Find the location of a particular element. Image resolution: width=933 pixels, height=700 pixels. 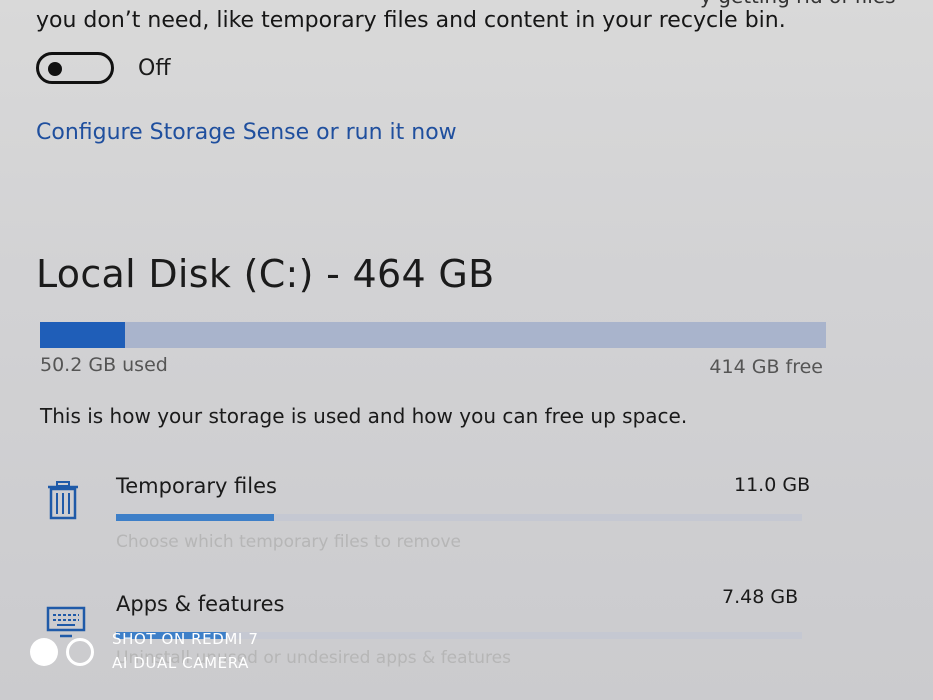

disk-usage-bar-fill is located at coordinates (82, 335).